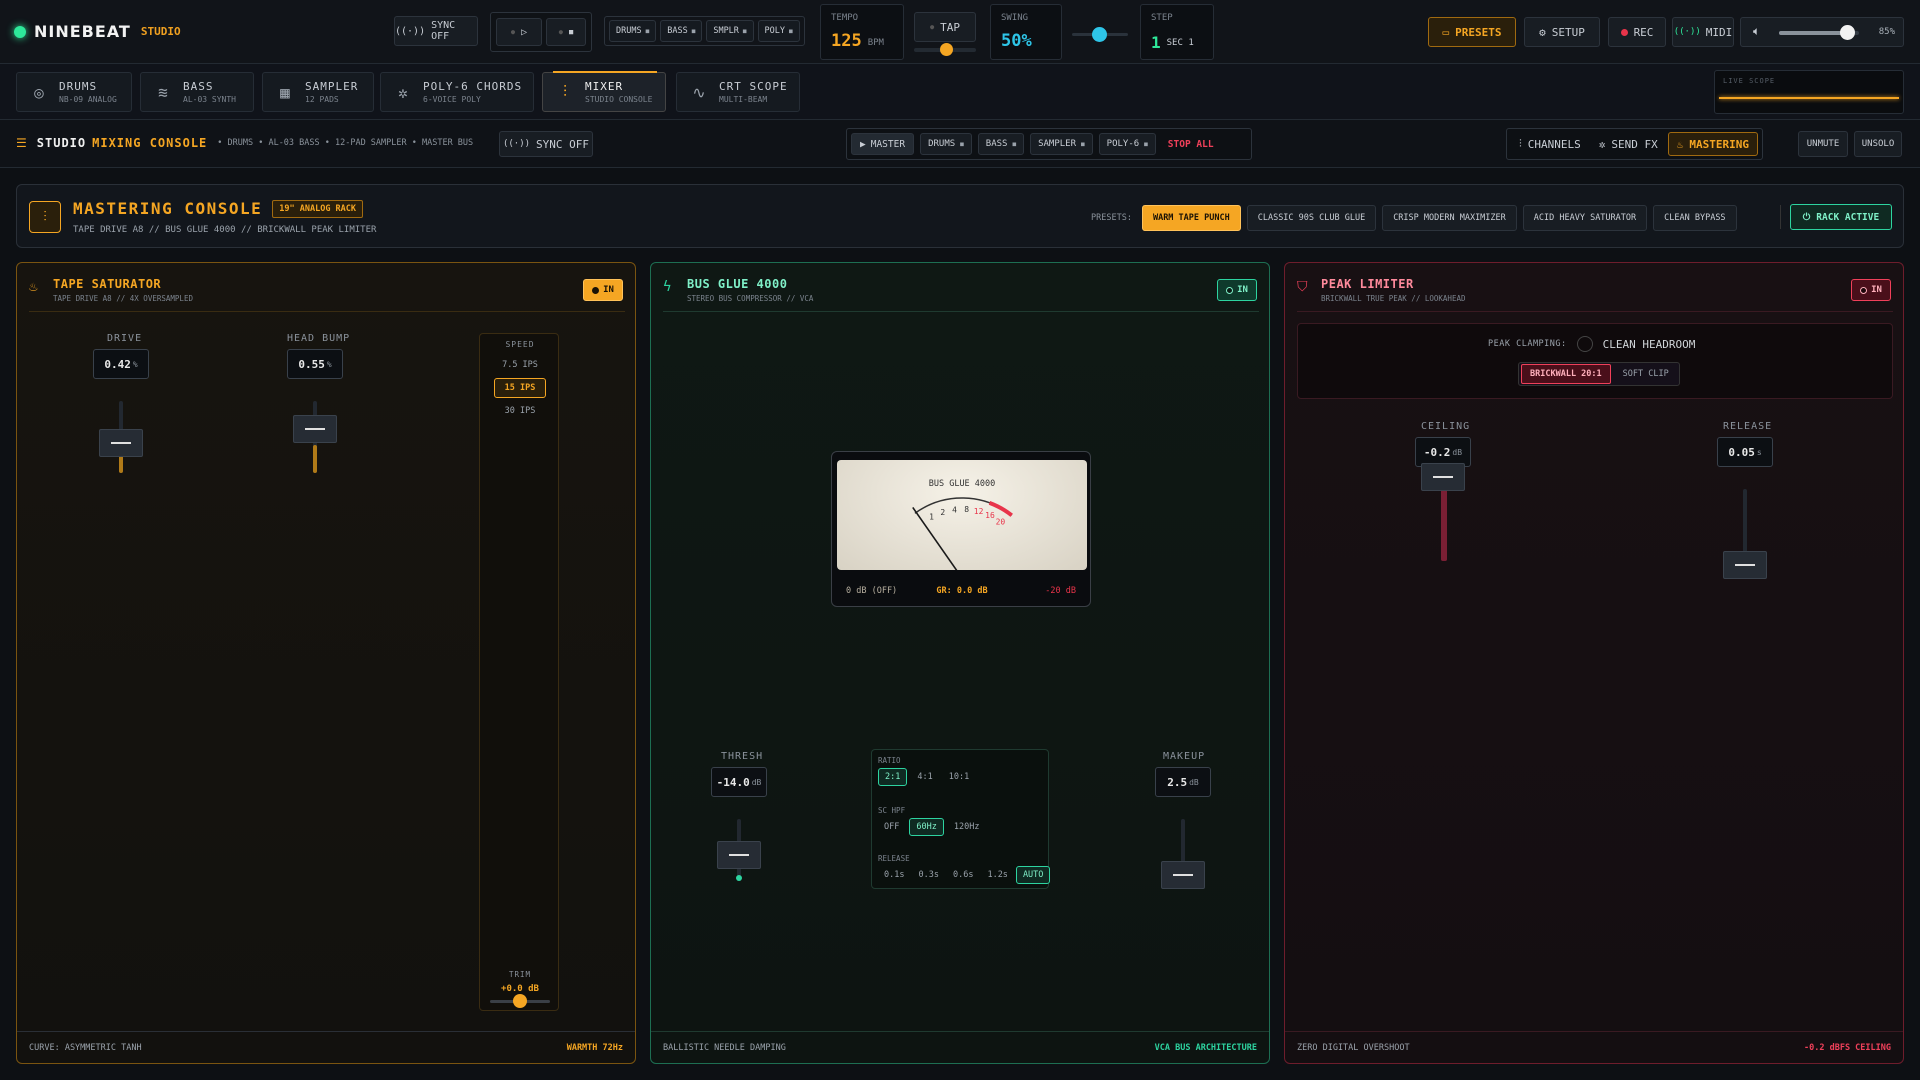 This screenshot has width=1920, height=1080. I want to click on bolt-icon: ϟ, so click(667, 287).